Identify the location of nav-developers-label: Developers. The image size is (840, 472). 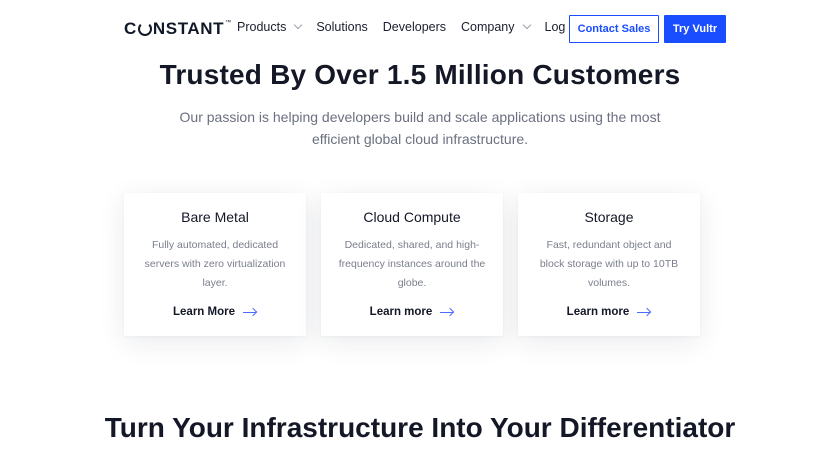
(414, 27).